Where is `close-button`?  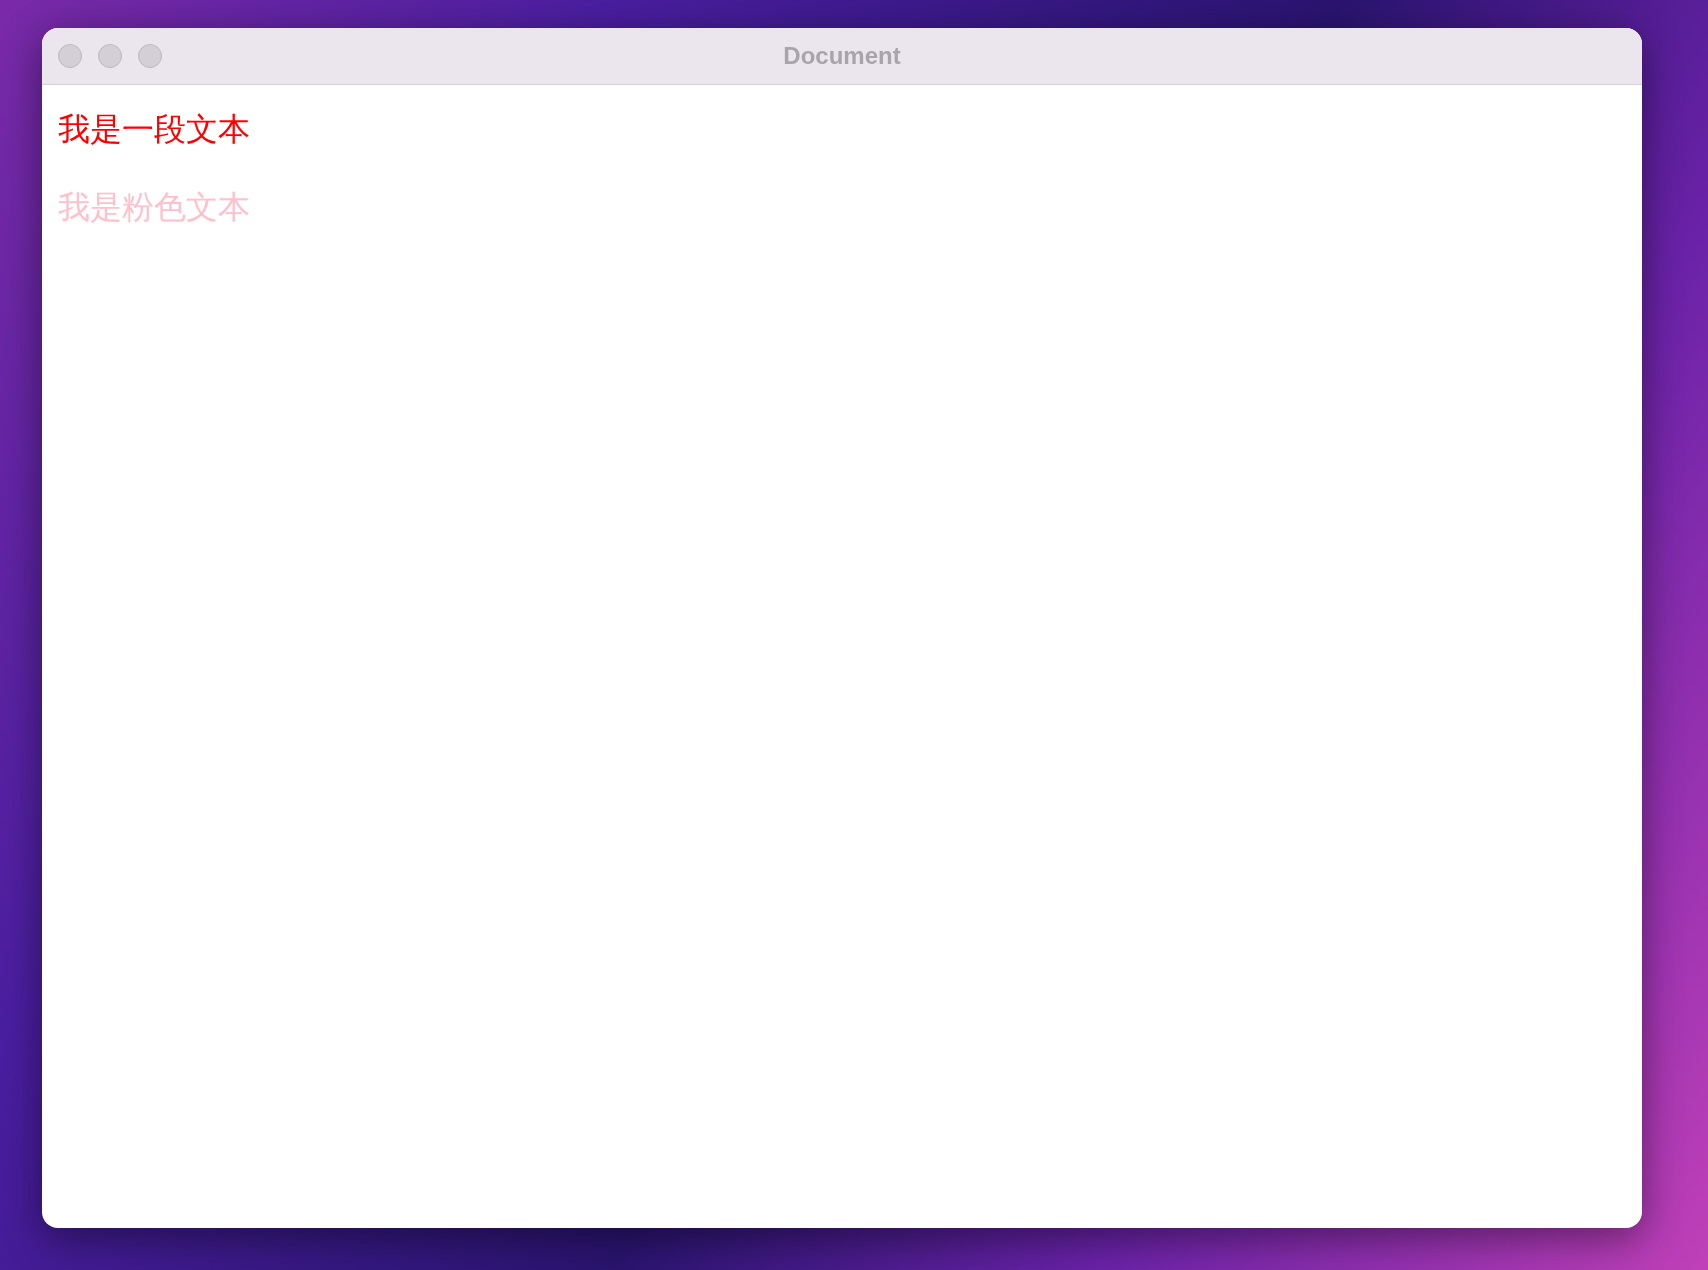 close-button is located at coordinates (70, 56).